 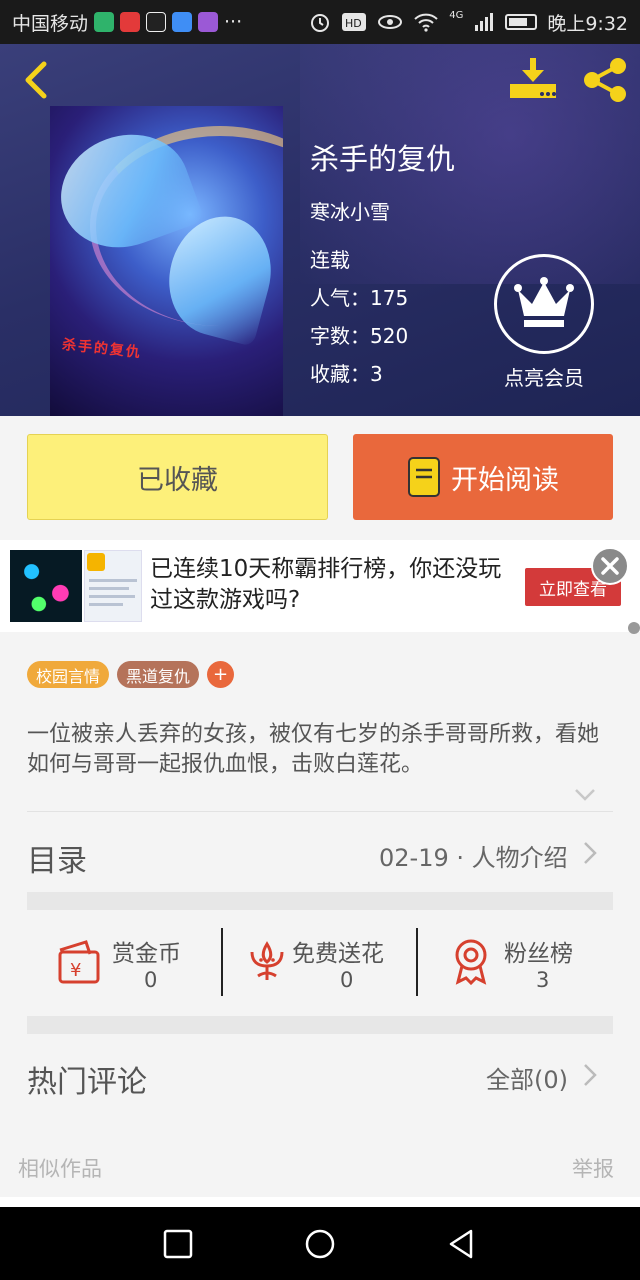 I want to click on book-icon, so click(x=424, y=477).